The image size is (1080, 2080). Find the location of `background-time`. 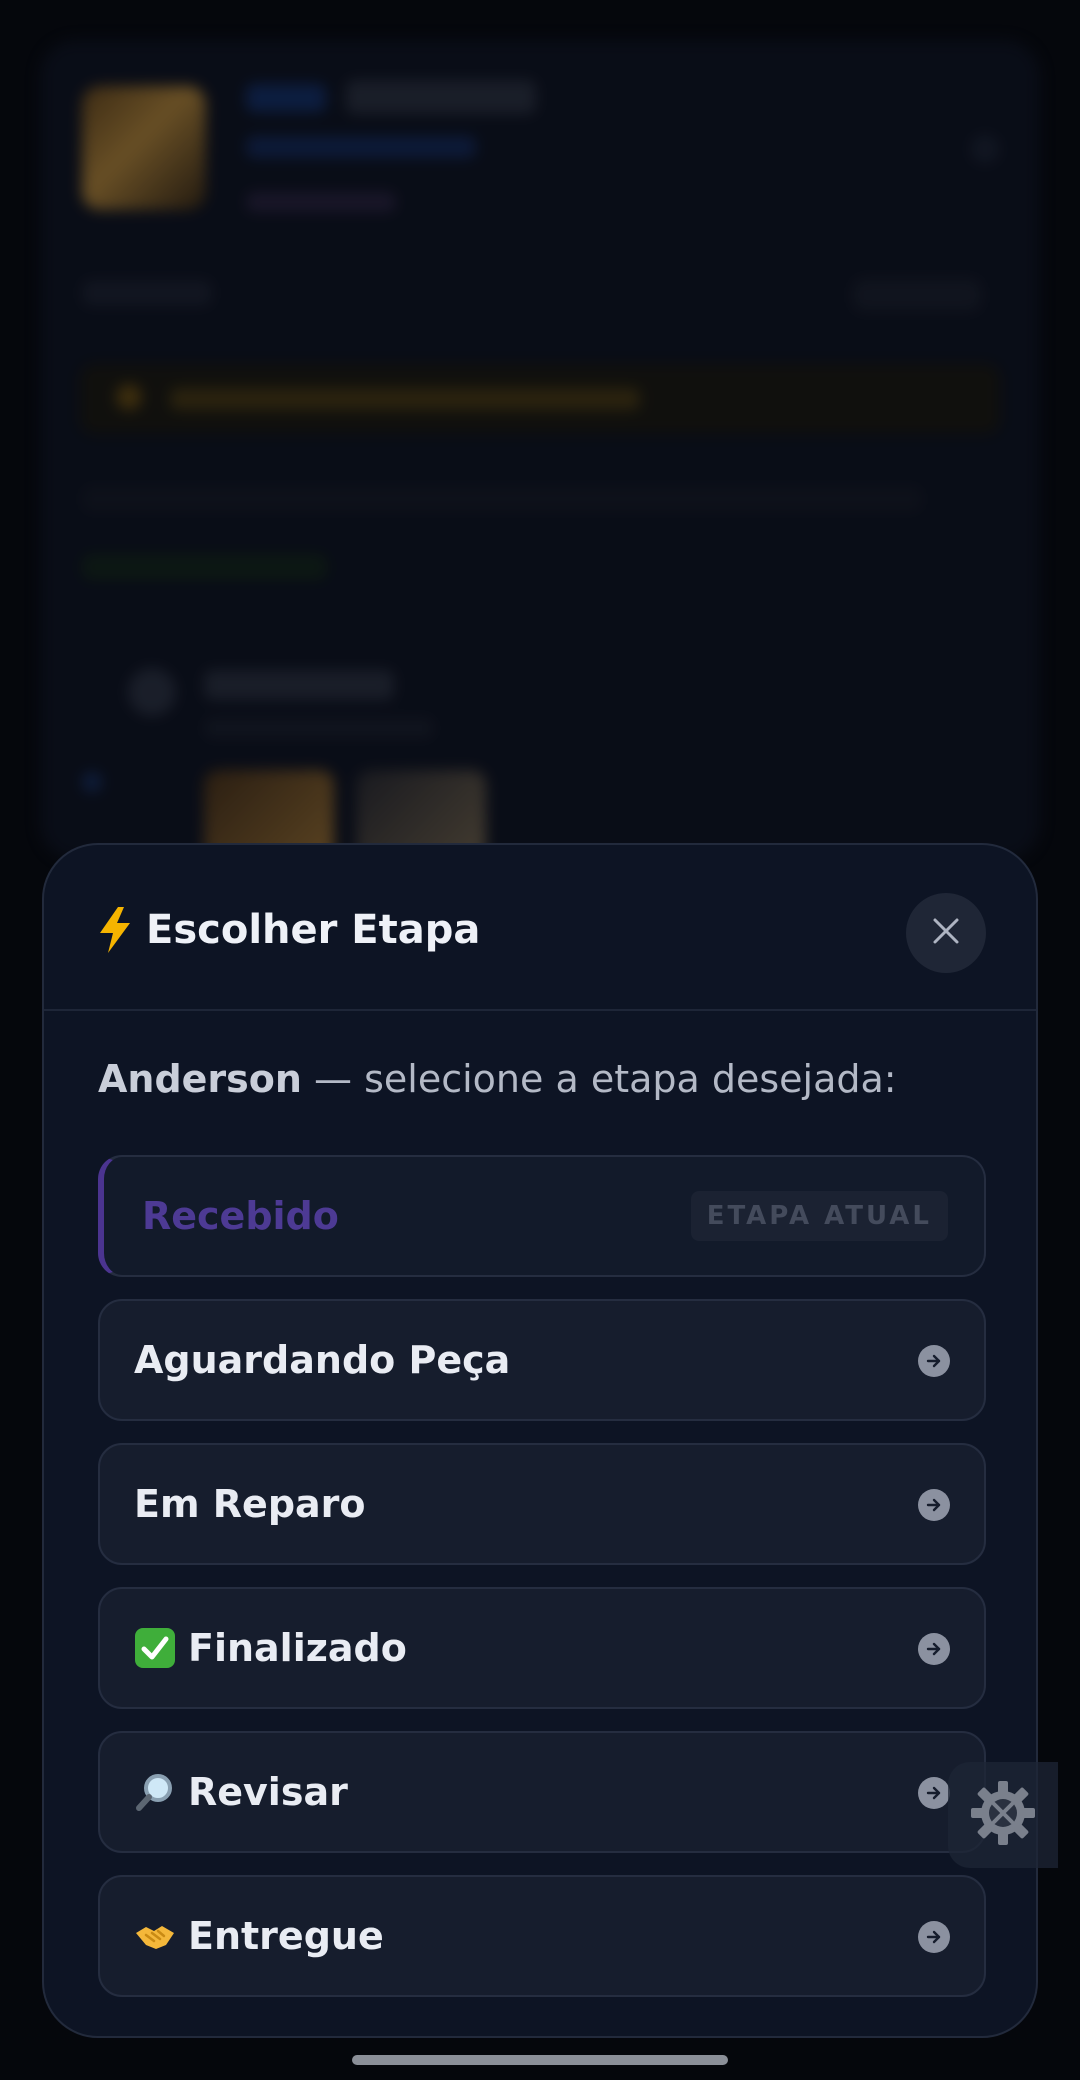

background-time is located at coordinates (319, 728).